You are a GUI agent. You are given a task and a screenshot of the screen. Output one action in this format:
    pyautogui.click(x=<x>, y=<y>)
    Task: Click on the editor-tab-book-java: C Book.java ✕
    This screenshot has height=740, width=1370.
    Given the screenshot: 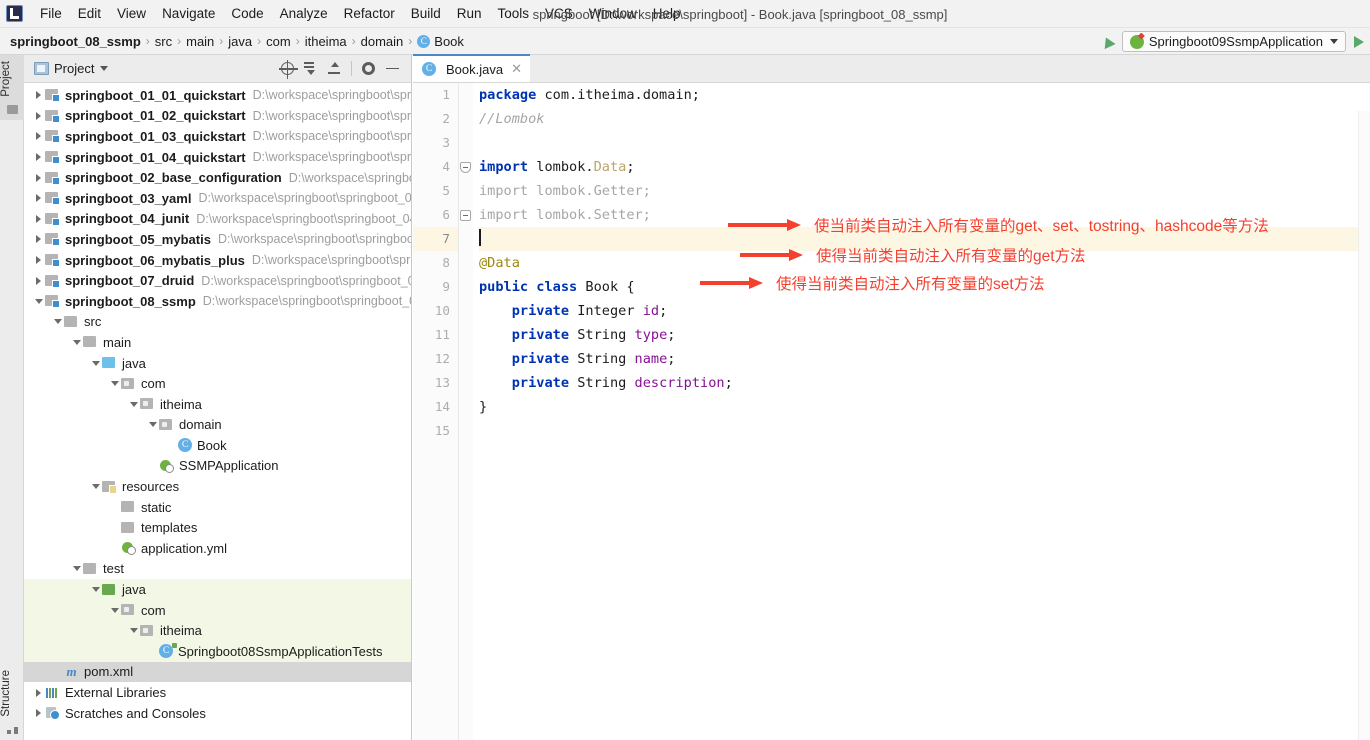 What is the action you would take?
    pyautogui.click(x=471, y=68)
    